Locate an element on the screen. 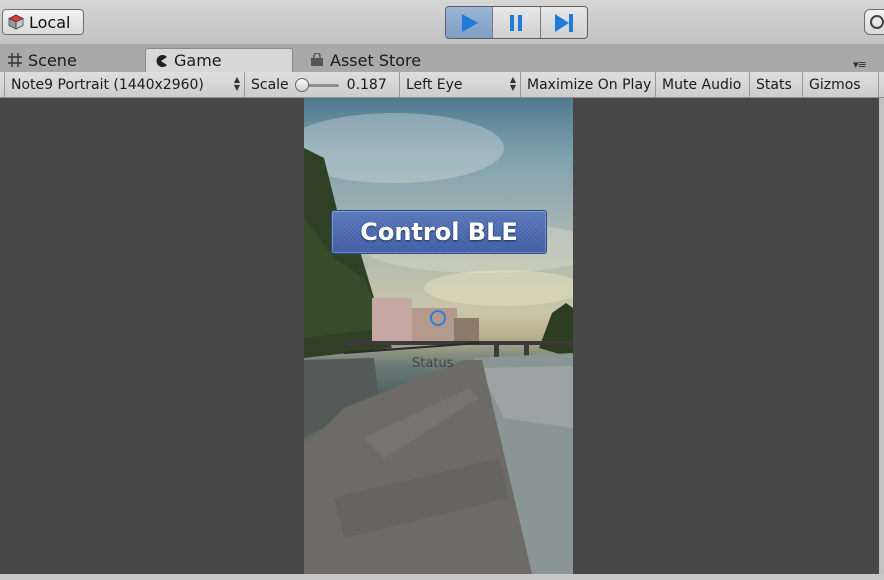 The height and width of the screenshot is (580, 884). pause-icon is located at coordinates (516, 22).